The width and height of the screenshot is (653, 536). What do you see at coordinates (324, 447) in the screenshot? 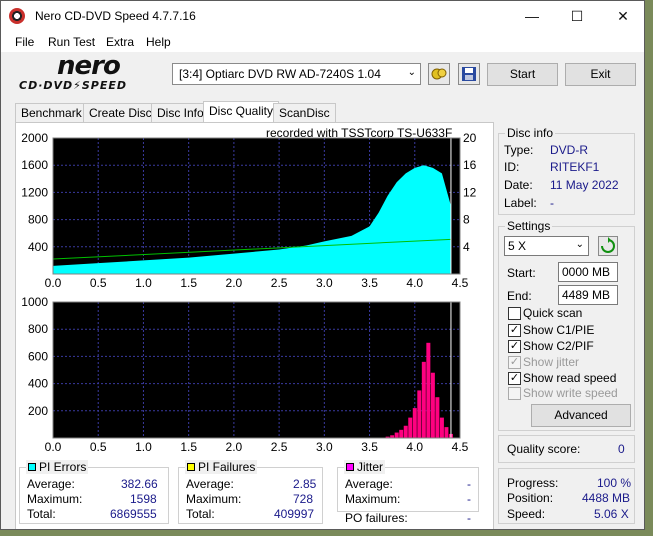
I see `x-tick-label: 3.0` at bounding box center [324, 447].